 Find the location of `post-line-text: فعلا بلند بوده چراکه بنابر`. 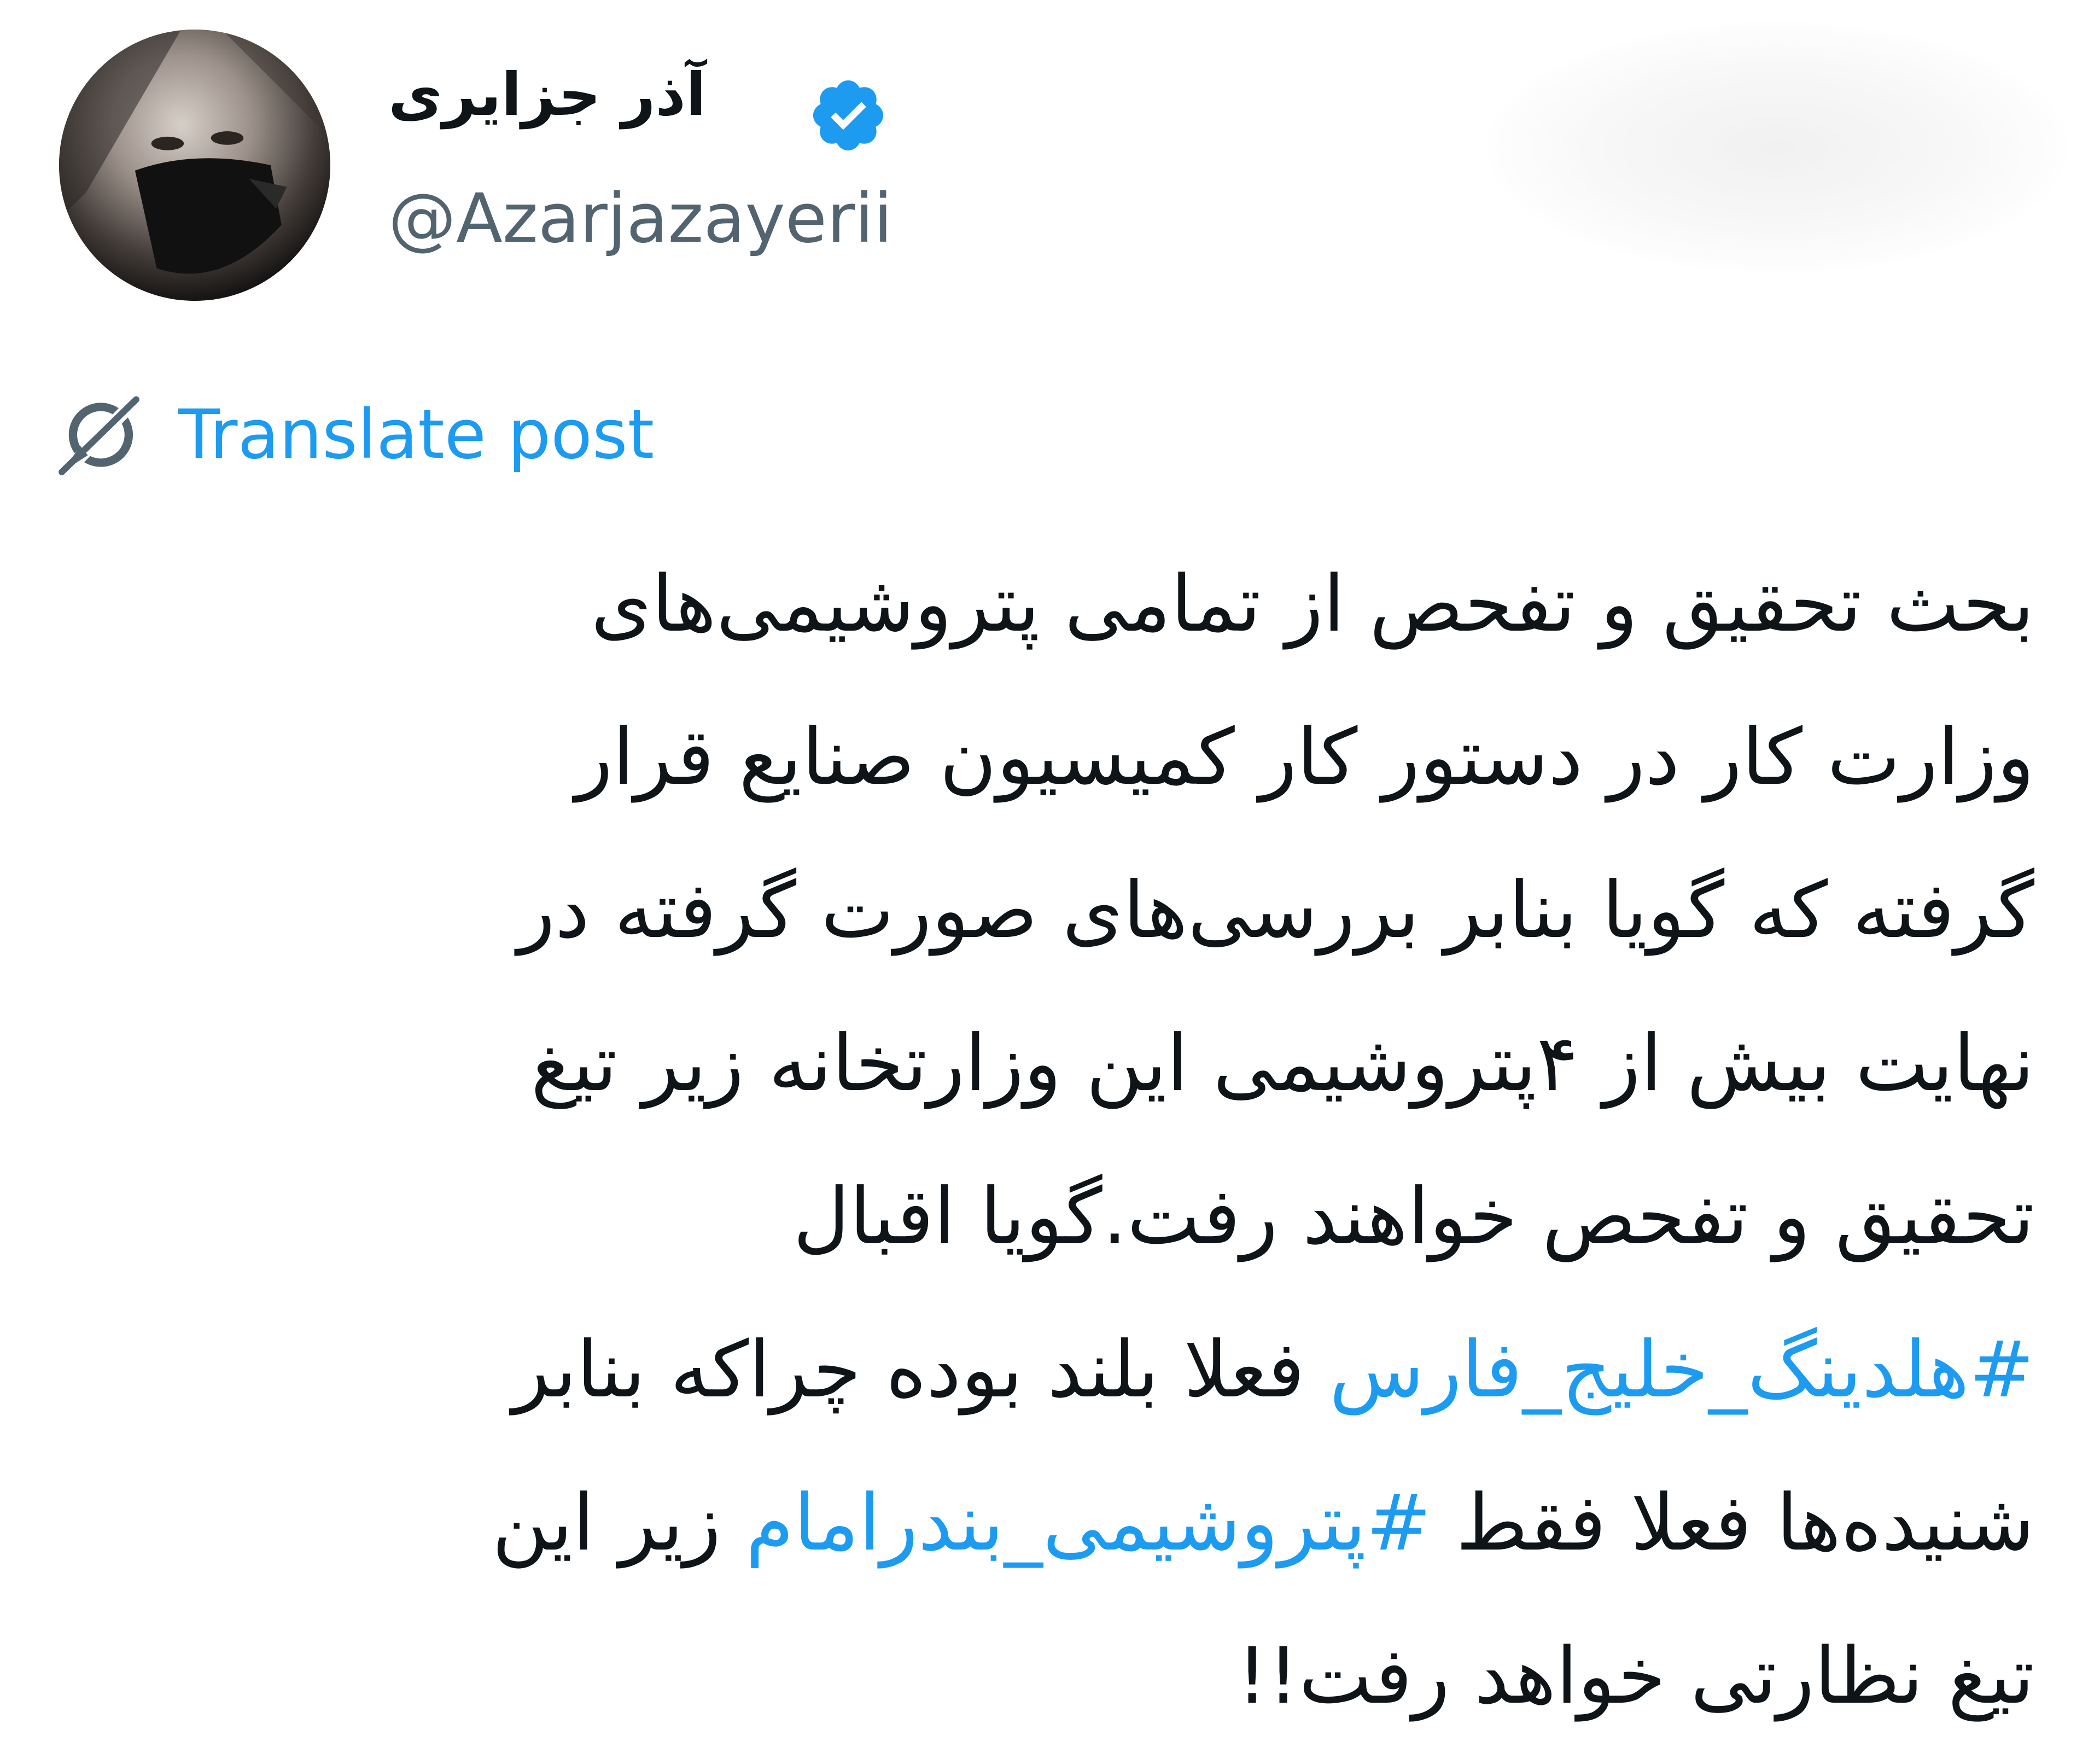

post-line-text: فعلا بلند بوده چراکه بنابر is located at coordinates (920, 1370).